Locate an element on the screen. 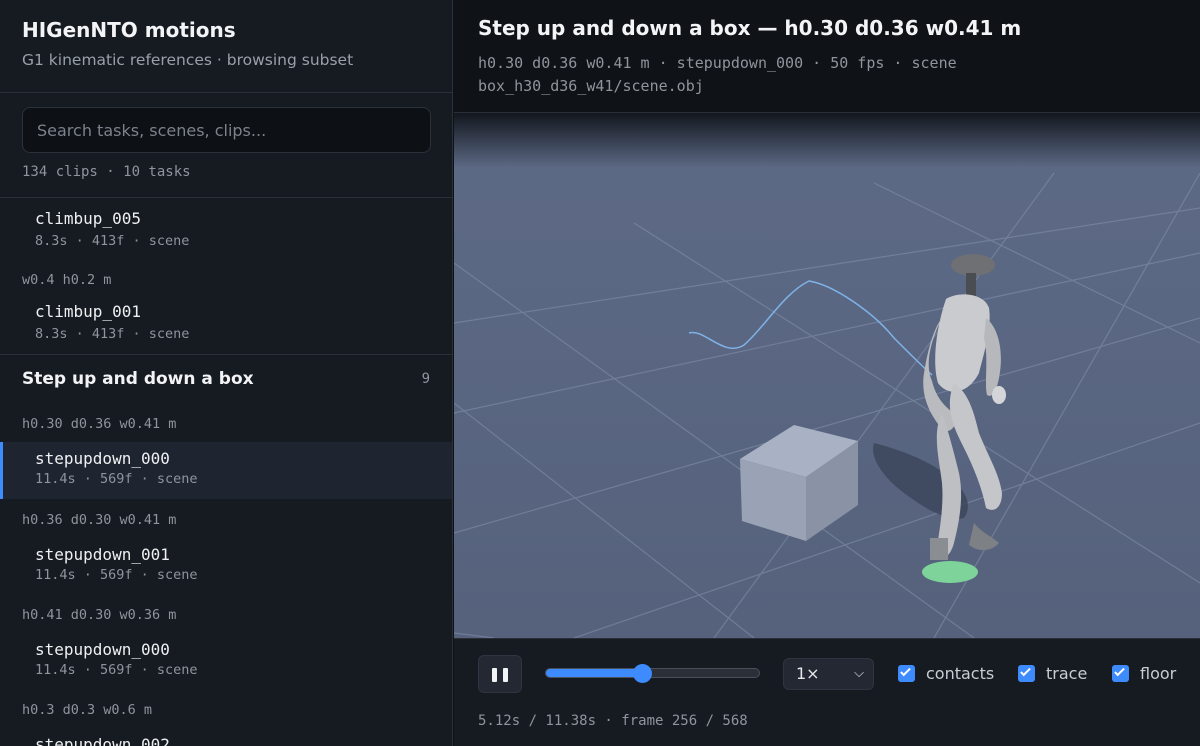 The image size is (1200, 746). scene-label: h0.36 d0.30 w0.41 m is located at coordinates (99, 520).